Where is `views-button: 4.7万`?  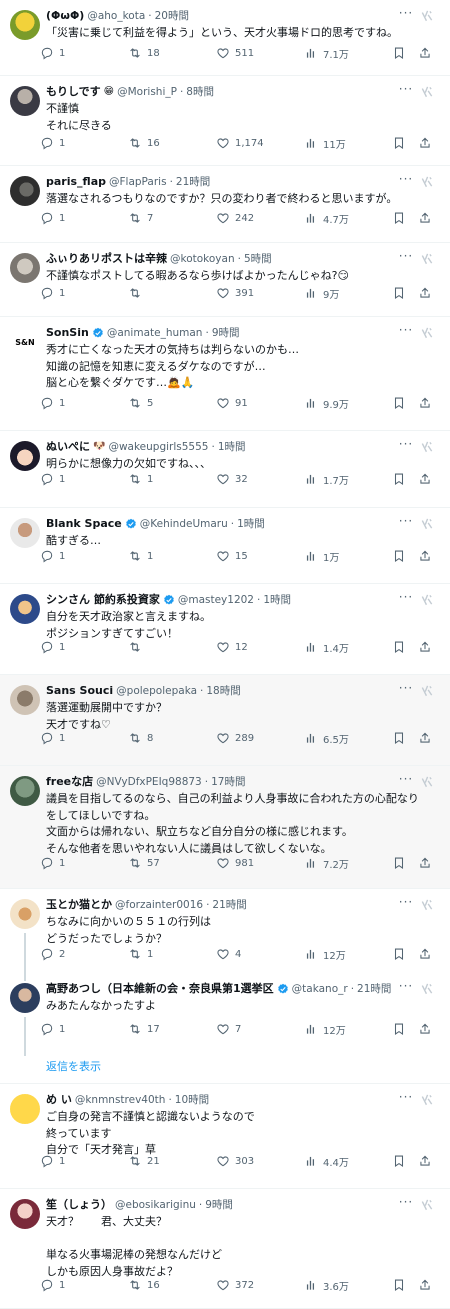
views-button: 4.7万 is located at coordinates (326, 218).